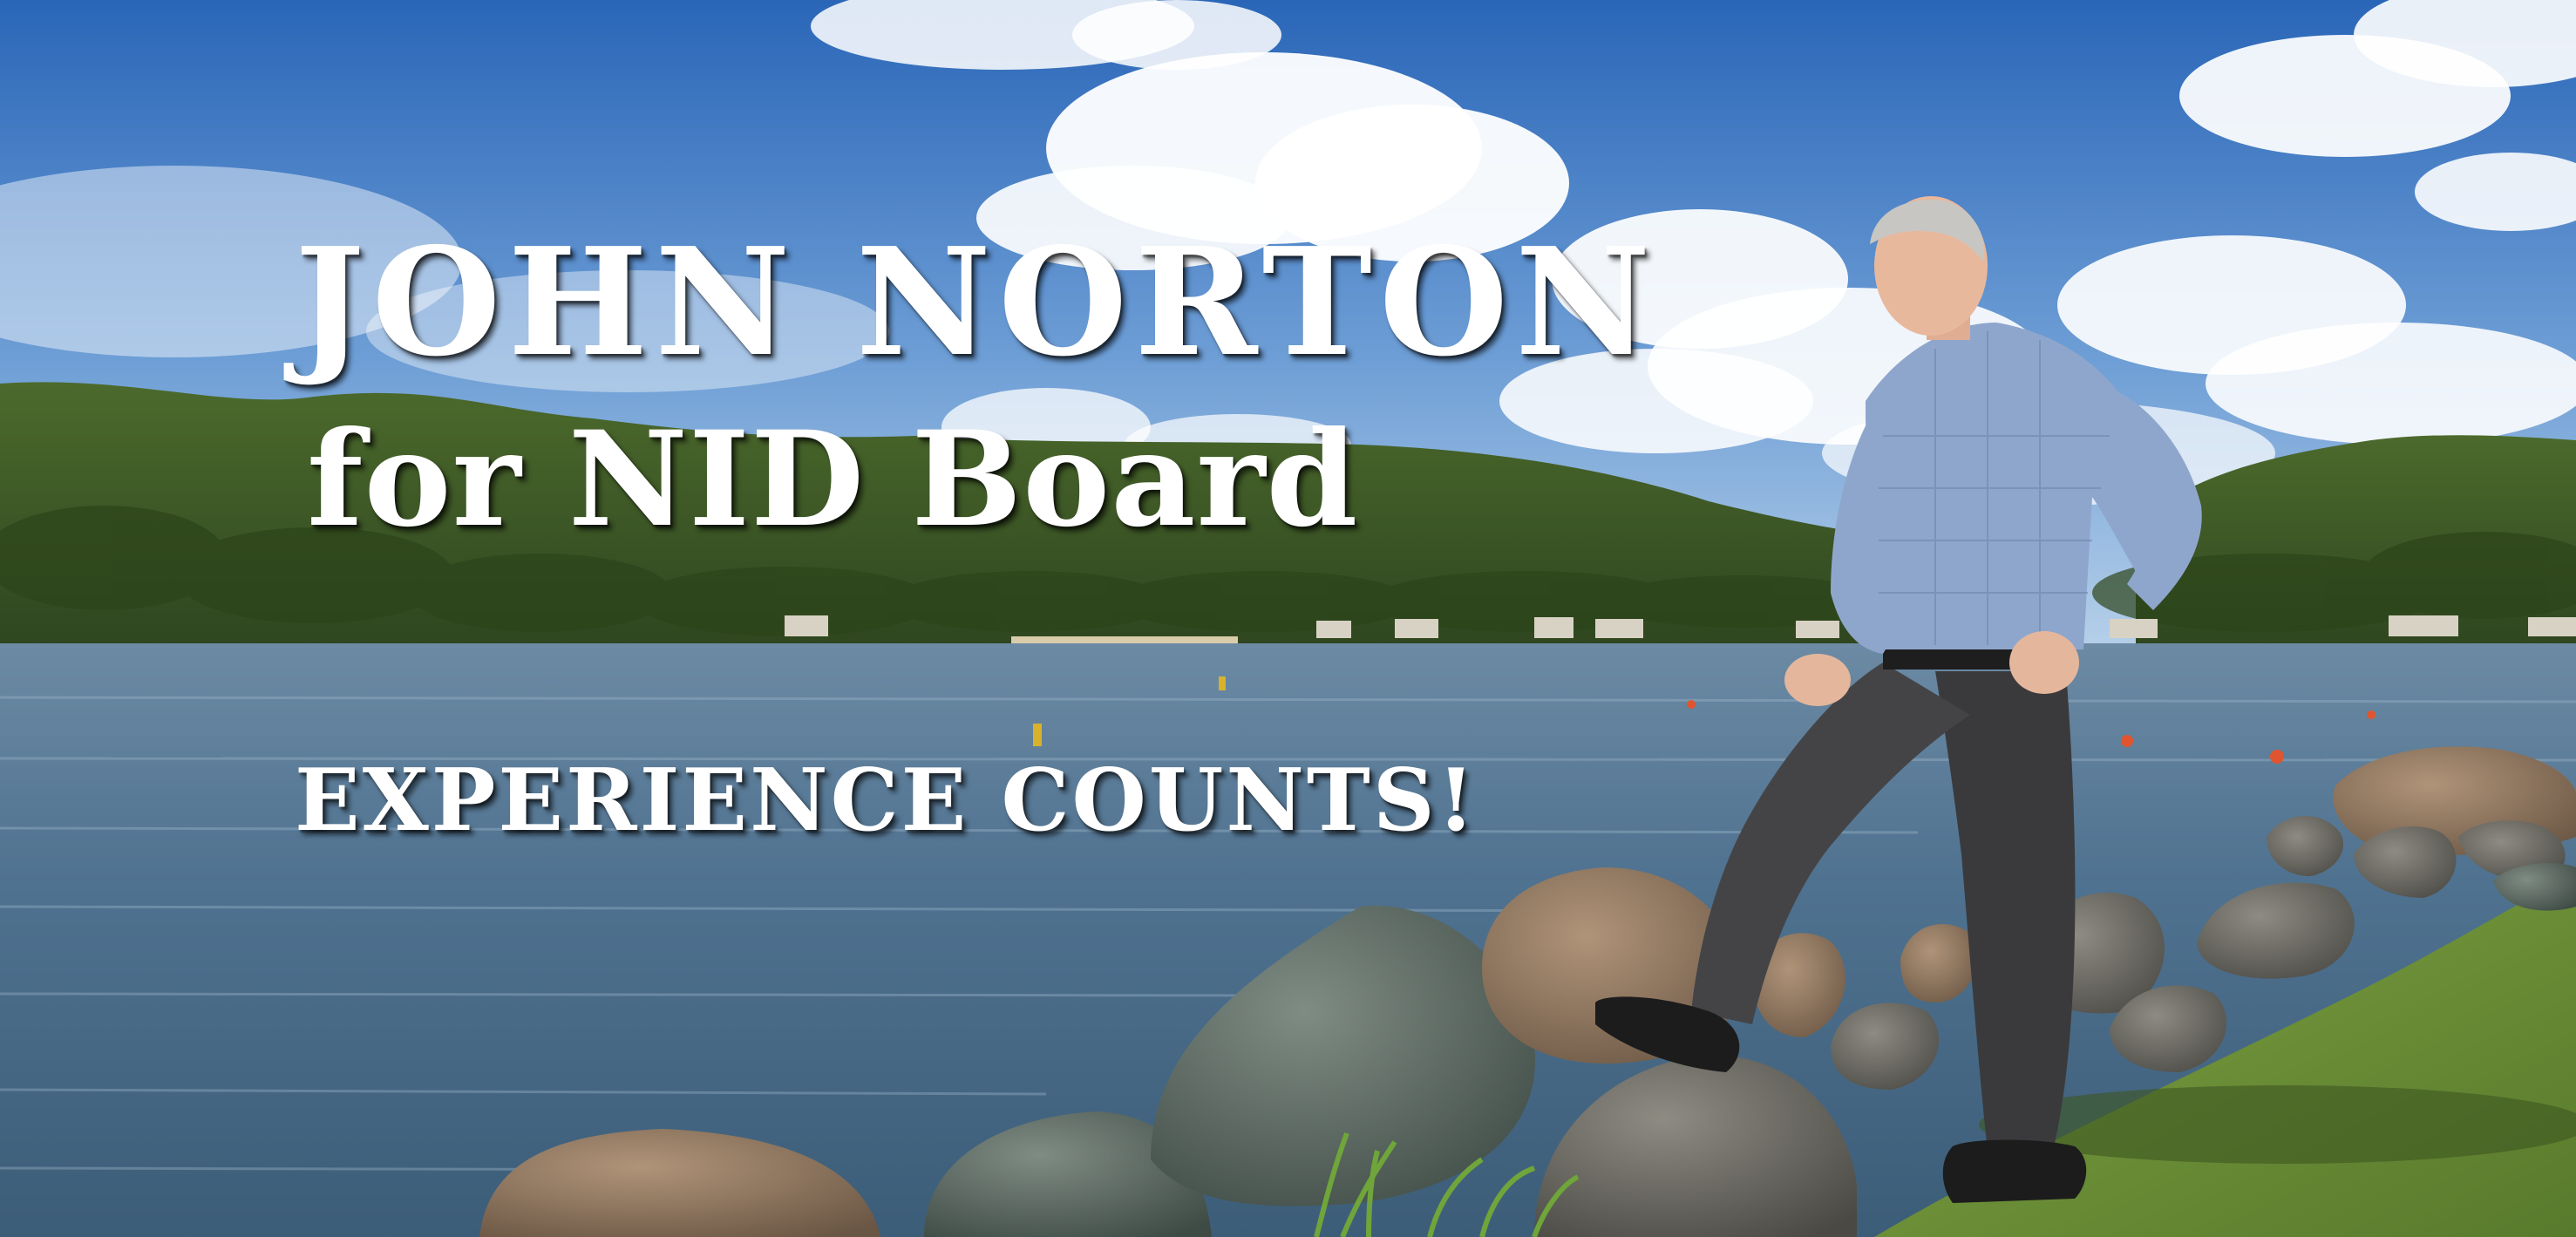 Image resolution: width=2576 pixels, height=1237 pixels. Describe the element at coordinates (886, 801) in the screenshot. I see `slogan-text: EXPERIENCE COUNTS!` at that location.